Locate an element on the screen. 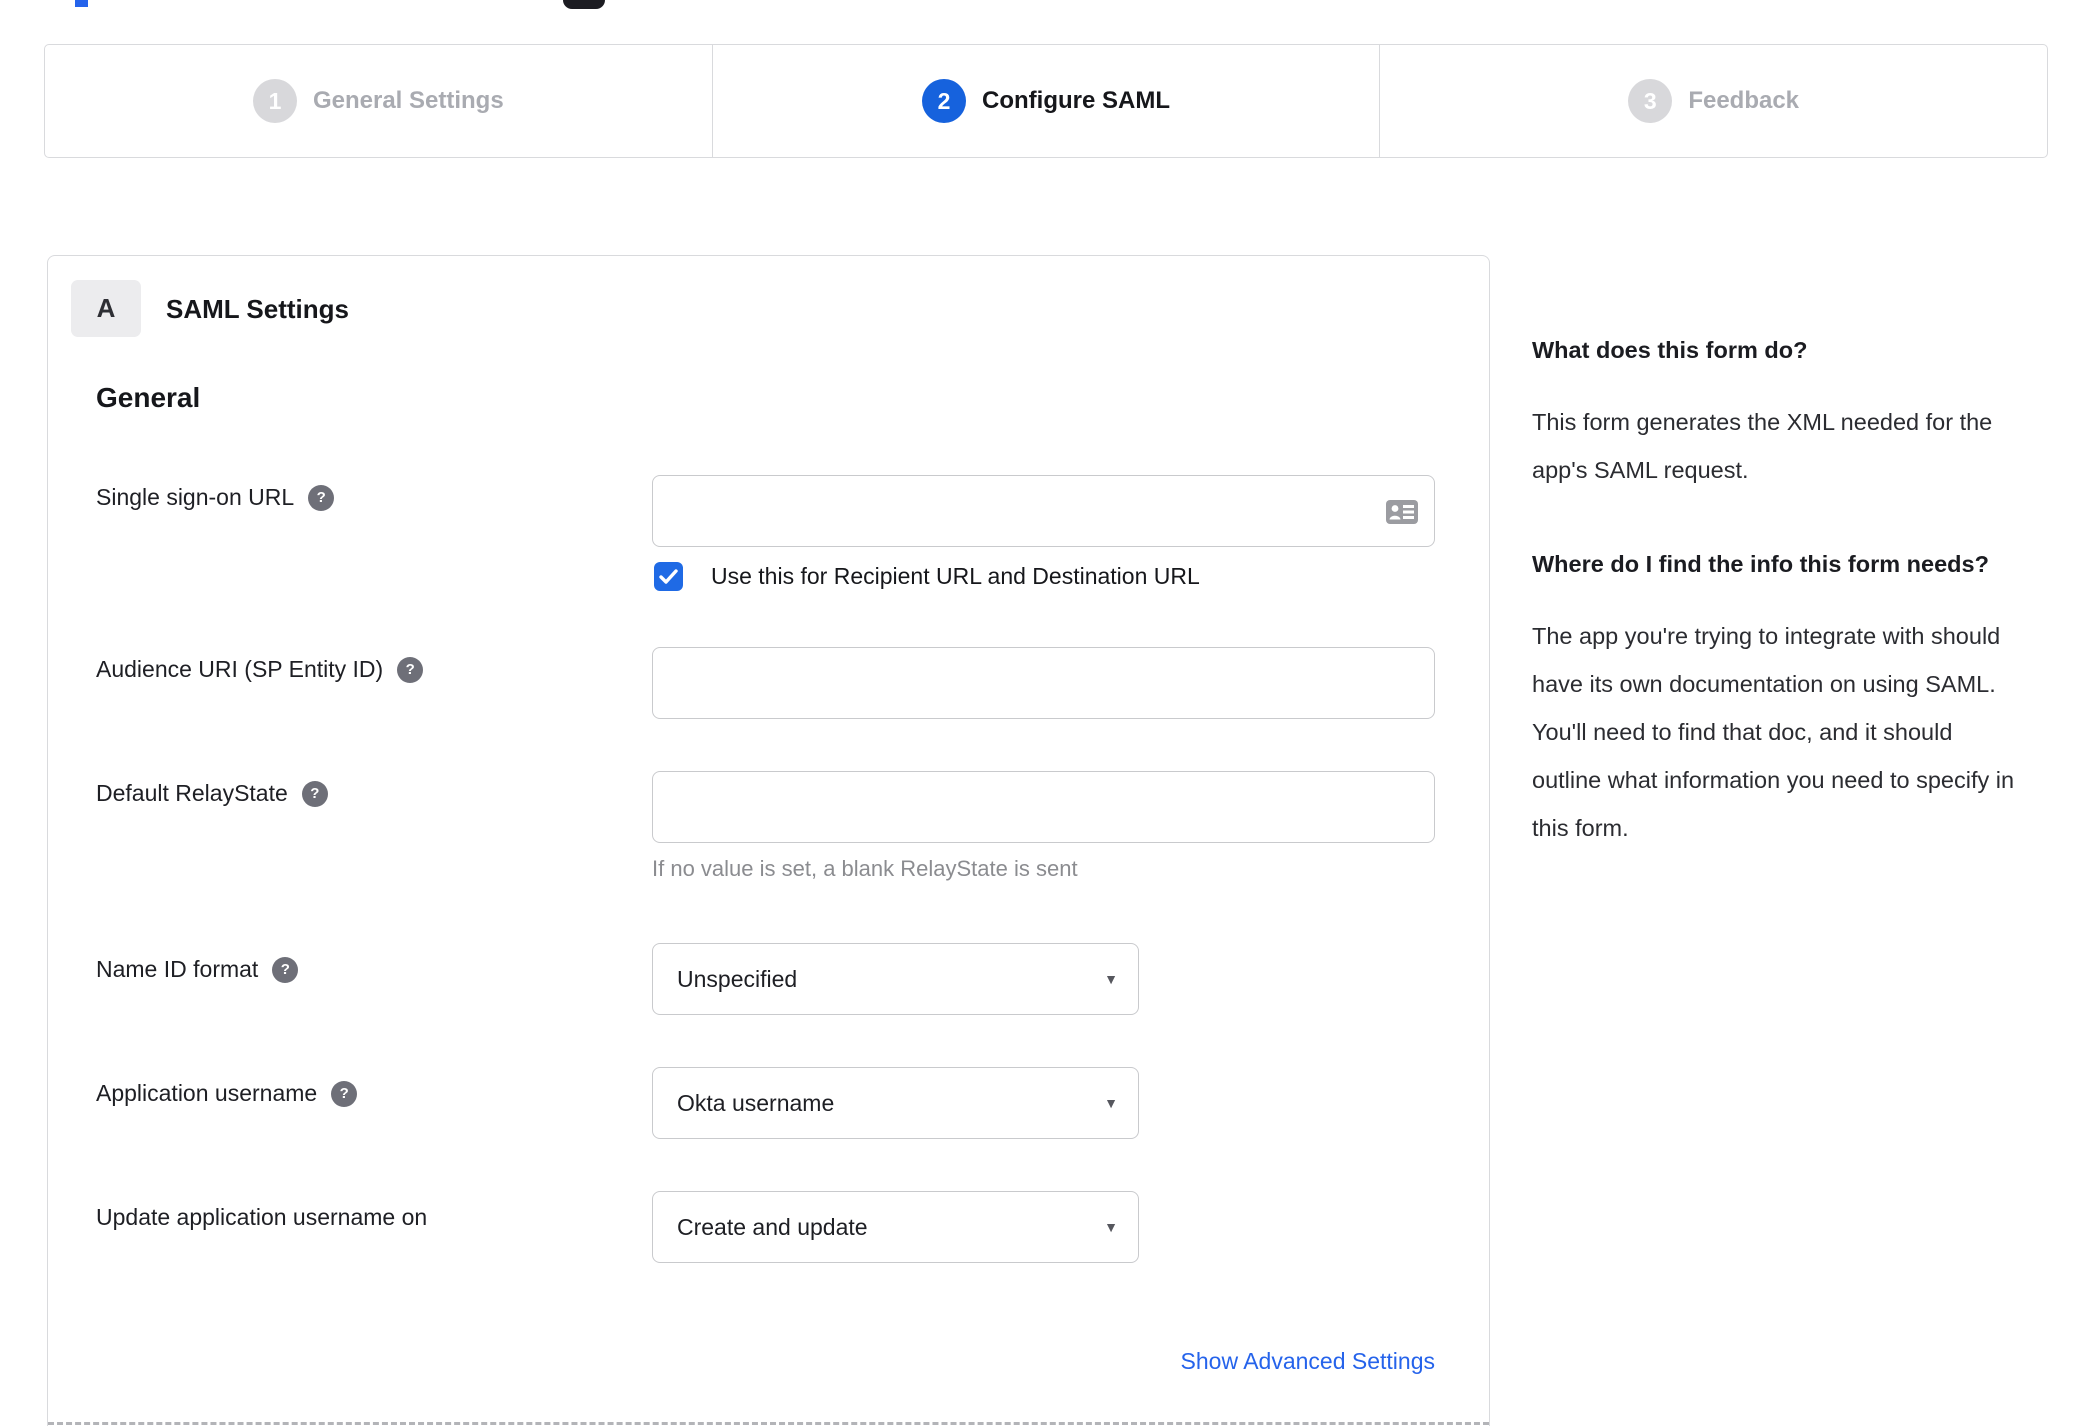 This screenshot has width=2092, height=1426. sso-url-label: Single sign-on URL ? is located at coordinates (215, 497).